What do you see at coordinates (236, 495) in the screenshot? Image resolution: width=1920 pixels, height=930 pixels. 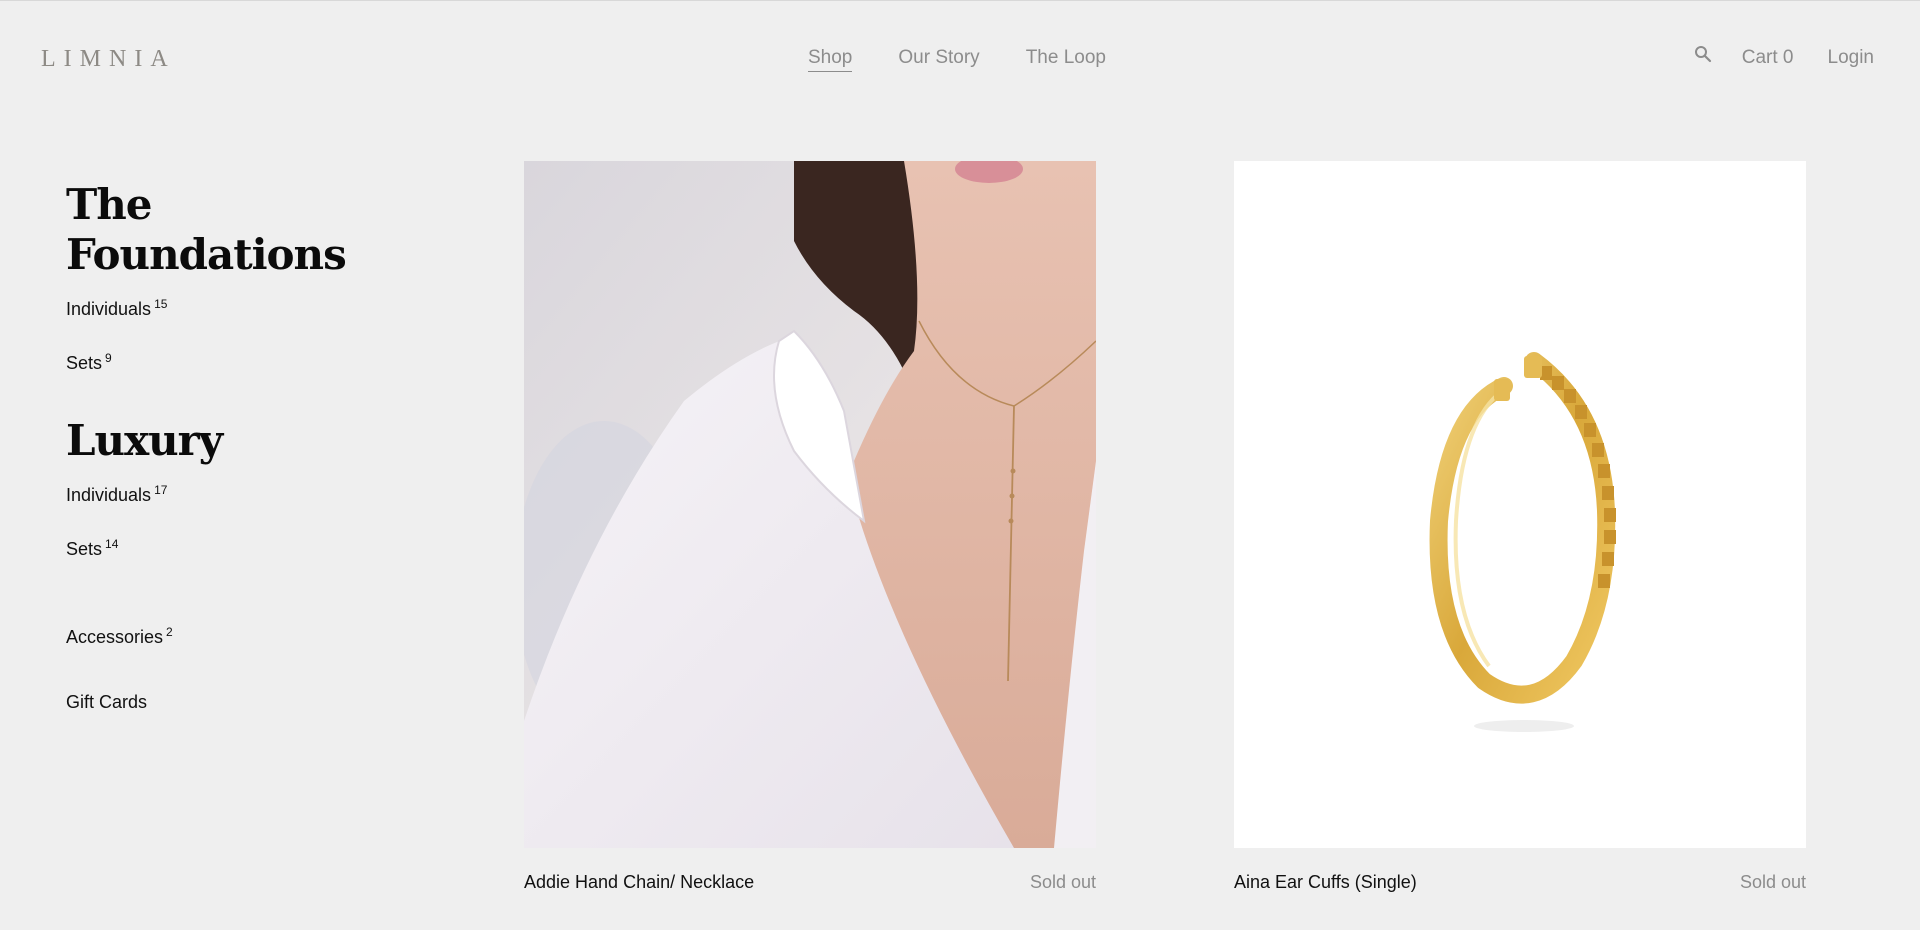 I see `sidebar-item-luxury-individuals: Individuals 17` at bounding box center [236, 495].